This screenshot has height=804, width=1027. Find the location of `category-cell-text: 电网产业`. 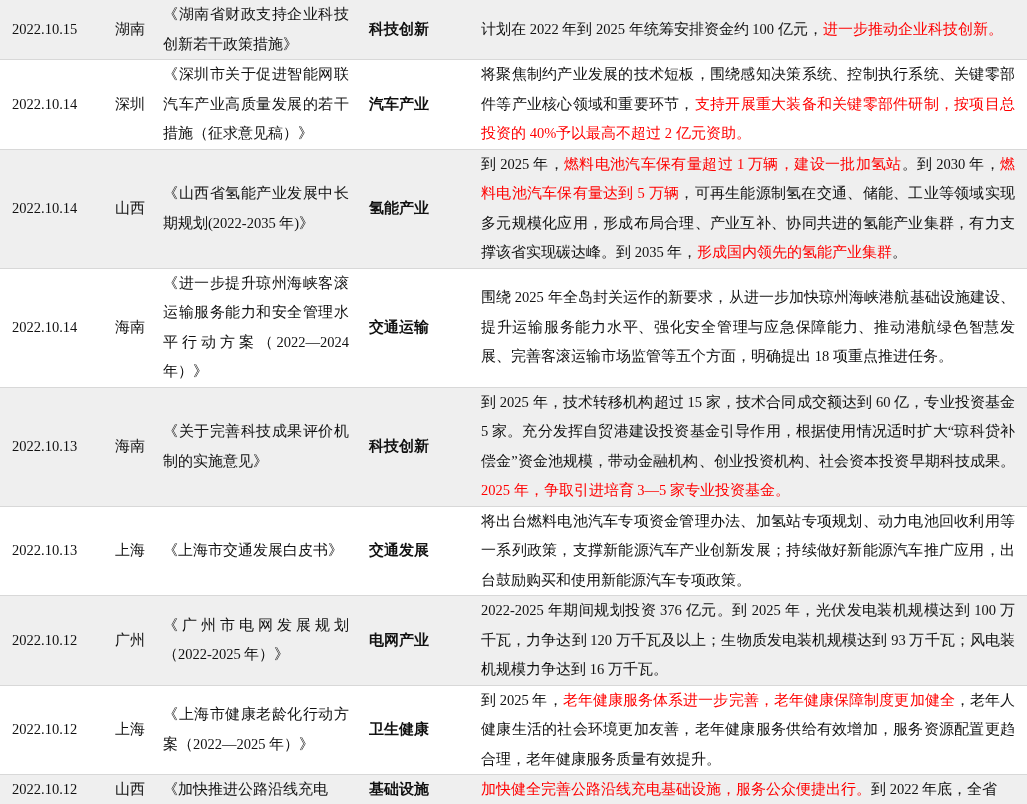

category-cell-text: 电网产业 is located at coordinates (398, 640).